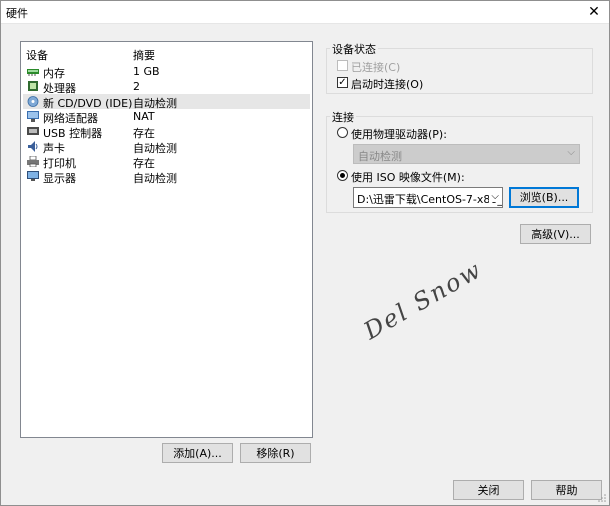  Describe the element at coordinates (33, 146) in the screenshot. I see `sound-card-icon` at that location.